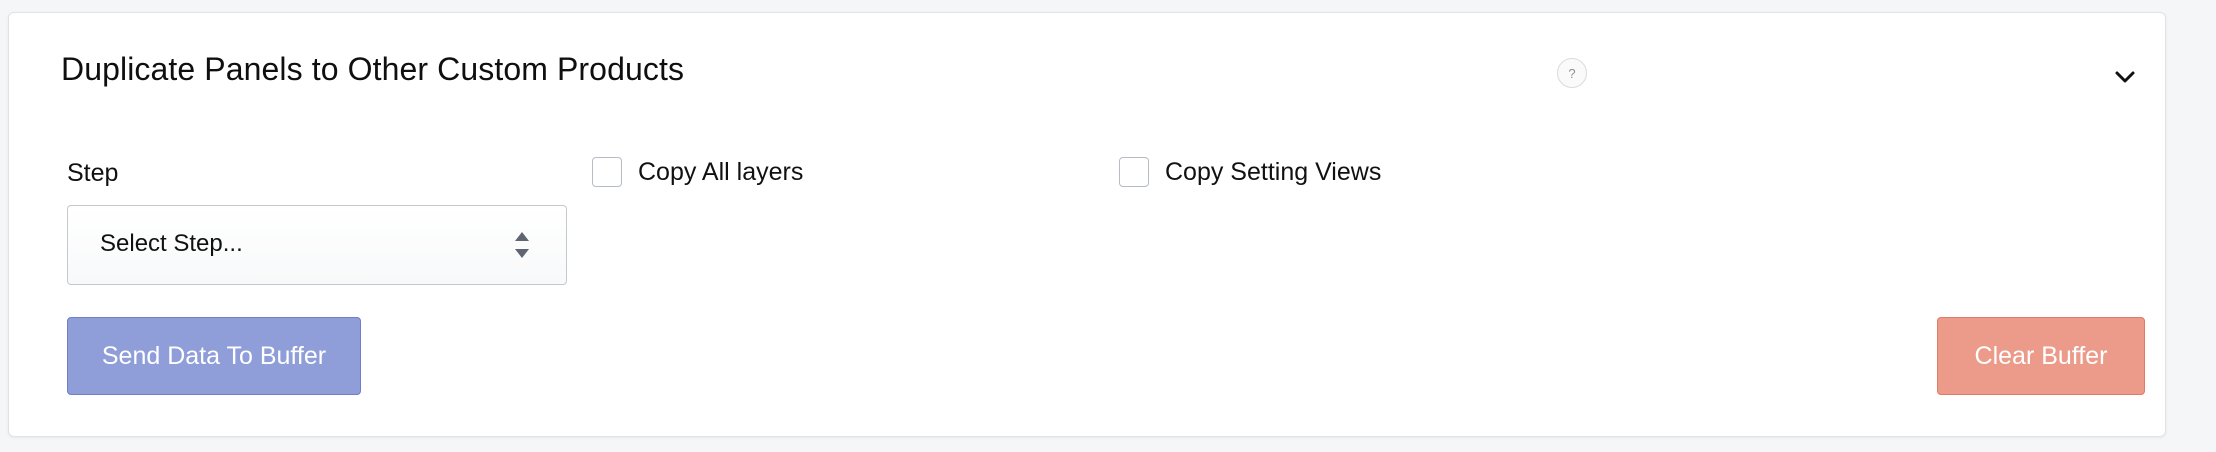  I want to click on question-icon: ?, so click(1572, 73).